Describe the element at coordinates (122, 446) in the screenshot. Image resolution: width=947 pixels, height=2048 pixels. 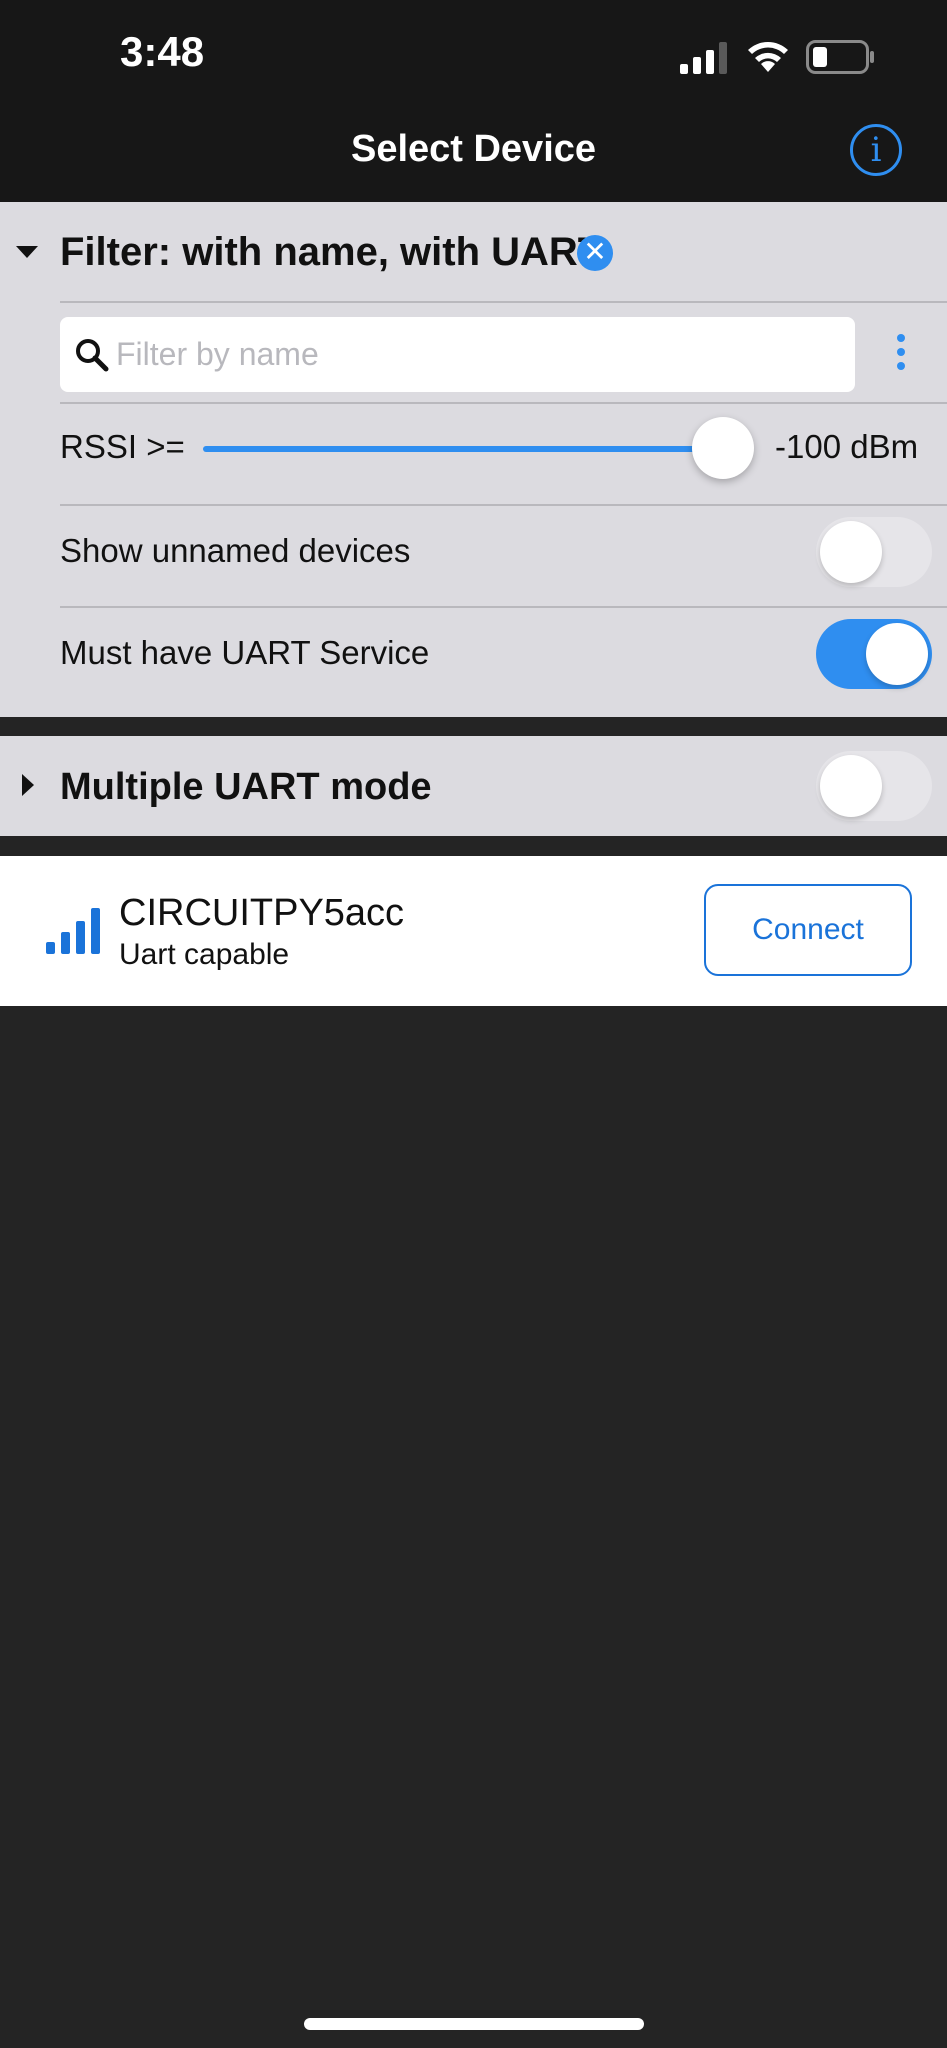
I see `rssi-label: RSSI >=` at that location.